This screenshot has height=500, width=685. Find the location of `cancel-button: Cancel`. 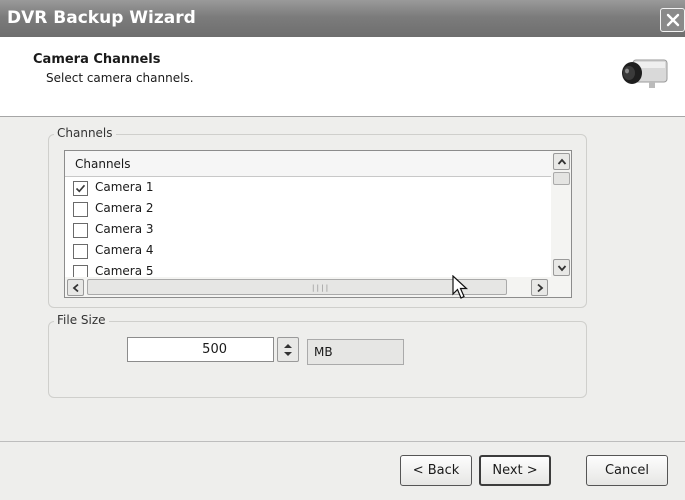

cancel-button: Cancel is located at coordinates (627, 470).